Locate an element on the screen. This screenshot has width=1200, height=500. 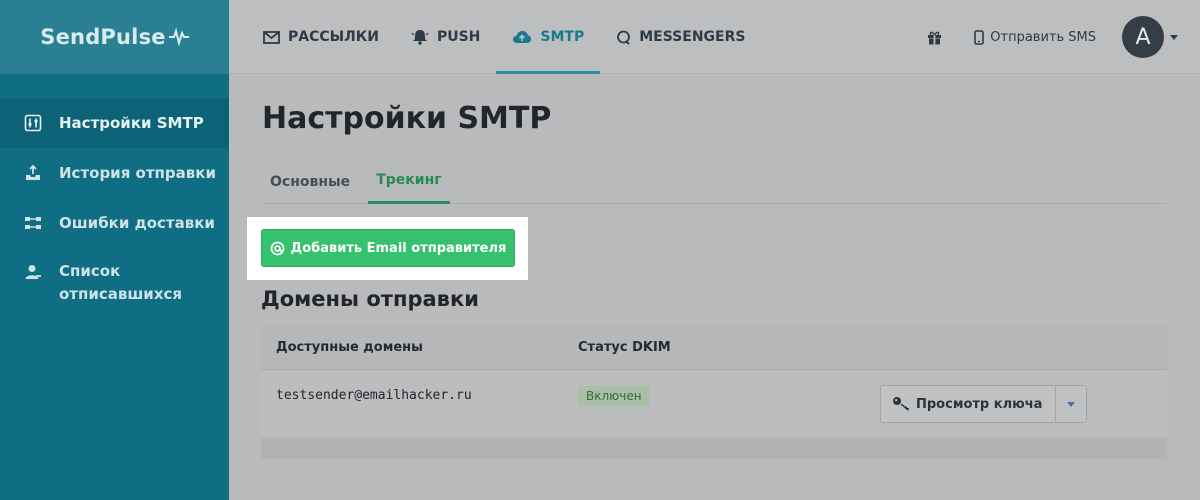
key-icon is located at coordinates (901, 404).